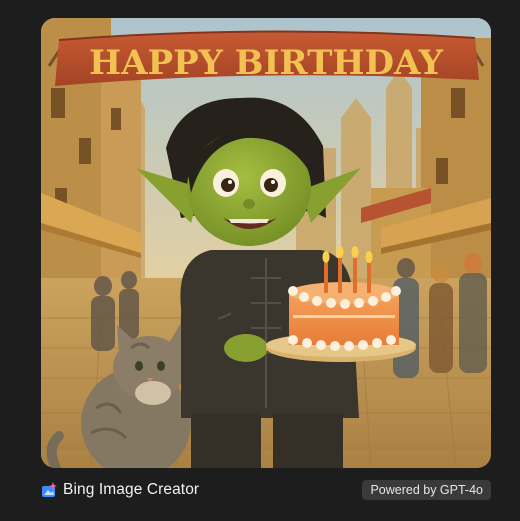 This screenshot has height=521, width=520. What do you see at coordinates (131, 489) in the screenshot?
I see `brand-label: Bing Image Creator` at bounding box center [131, 489].